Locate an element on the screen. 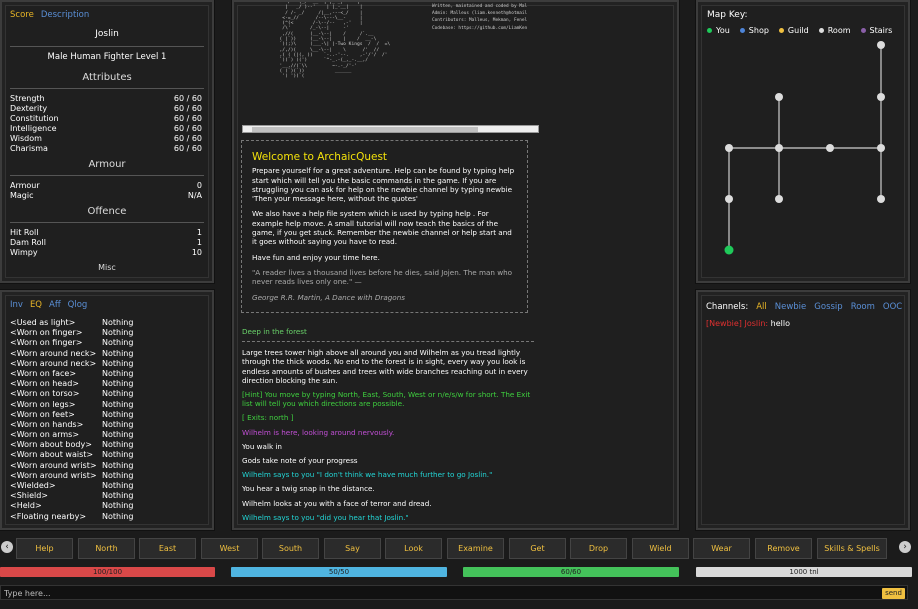  tab-channel-ooc: OOC is located at coordinates (892, 307).